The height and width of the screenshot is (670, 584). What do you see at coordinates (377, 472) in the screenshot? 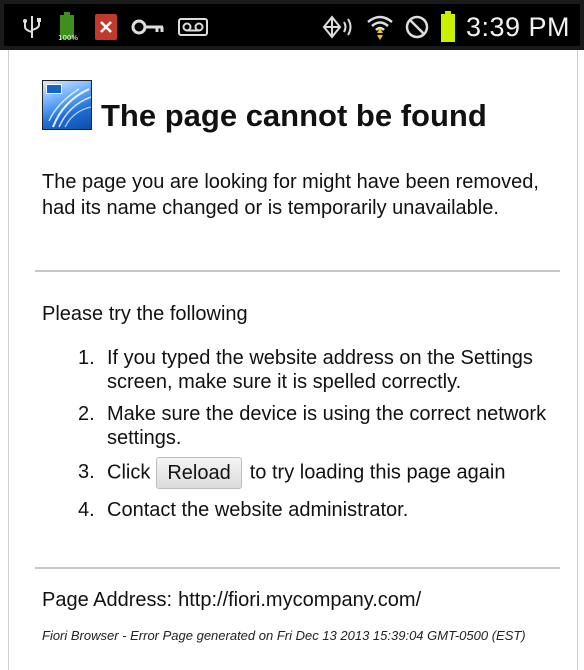
I see `reload-suffix: to try loading this page again` at bounding box center [377, 472].